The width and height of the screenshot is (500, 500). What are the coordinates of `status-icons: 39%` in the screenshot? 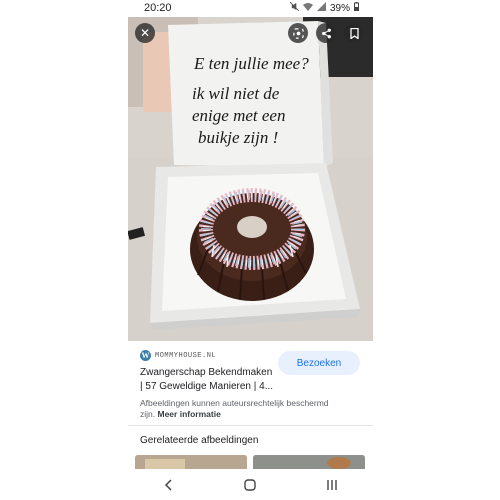 It's located at (324, 7).